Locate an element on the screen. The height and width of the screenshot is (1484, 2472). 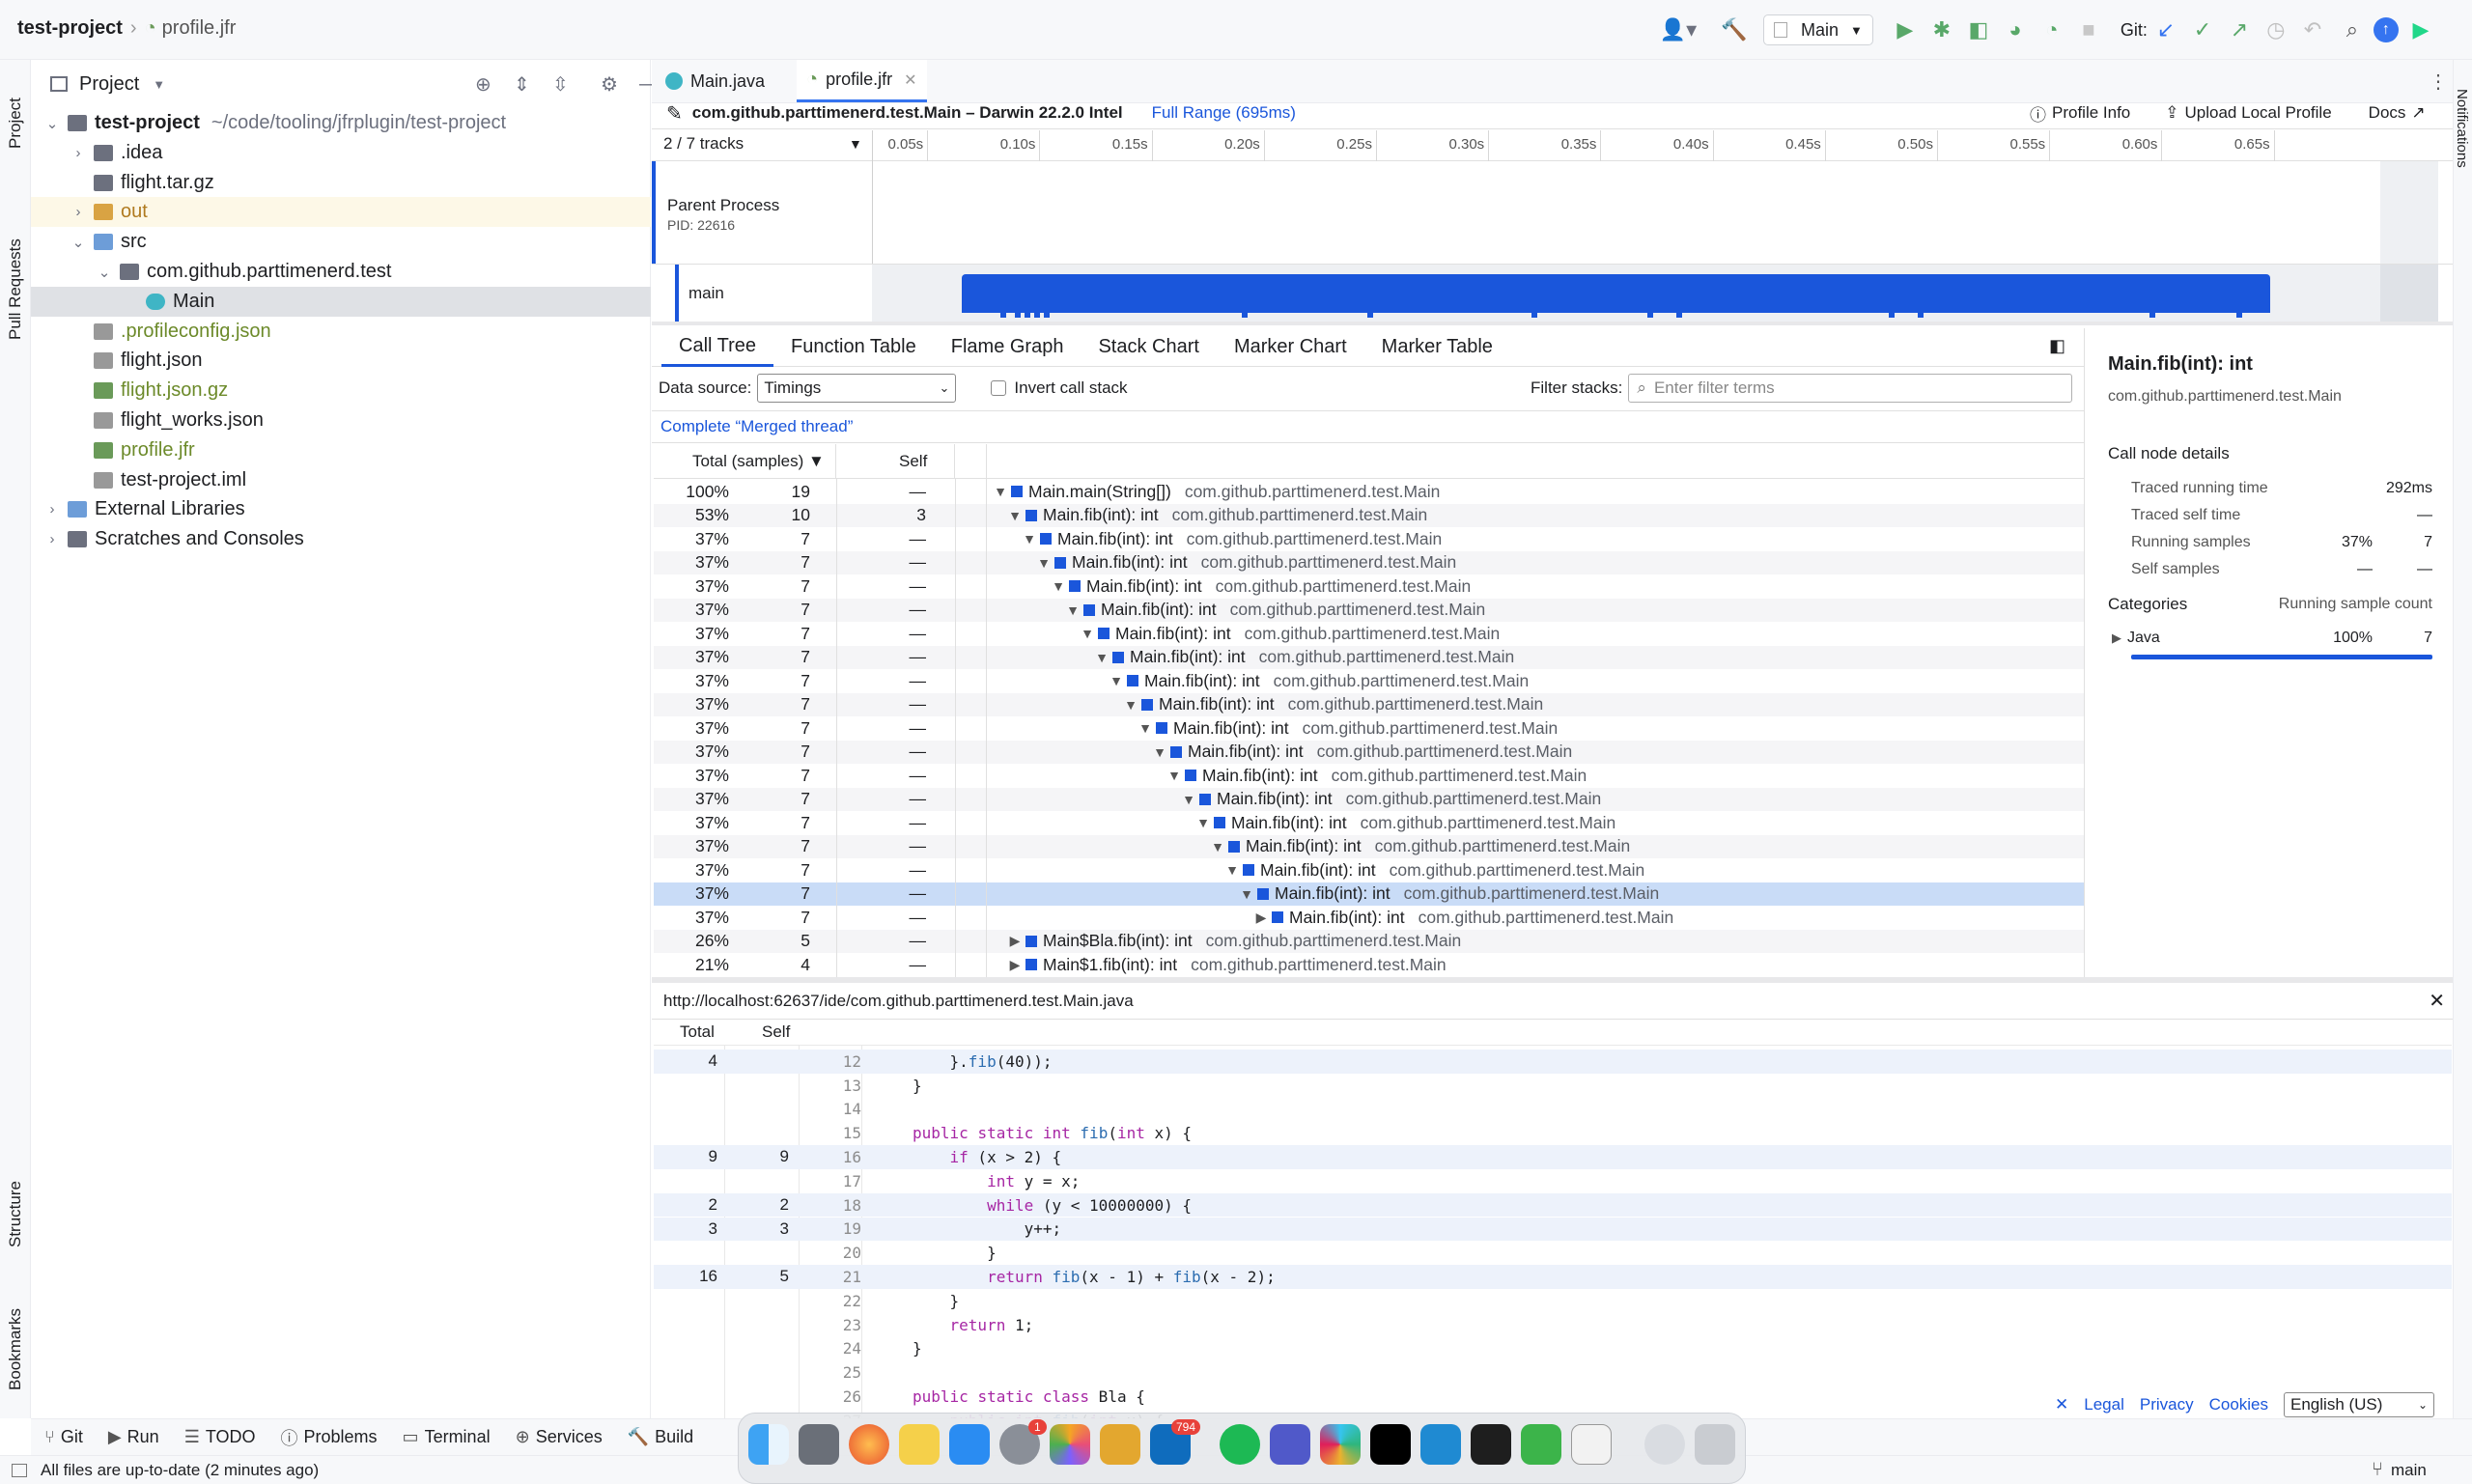
photos-icon is located at coordinates (1070, 1445).